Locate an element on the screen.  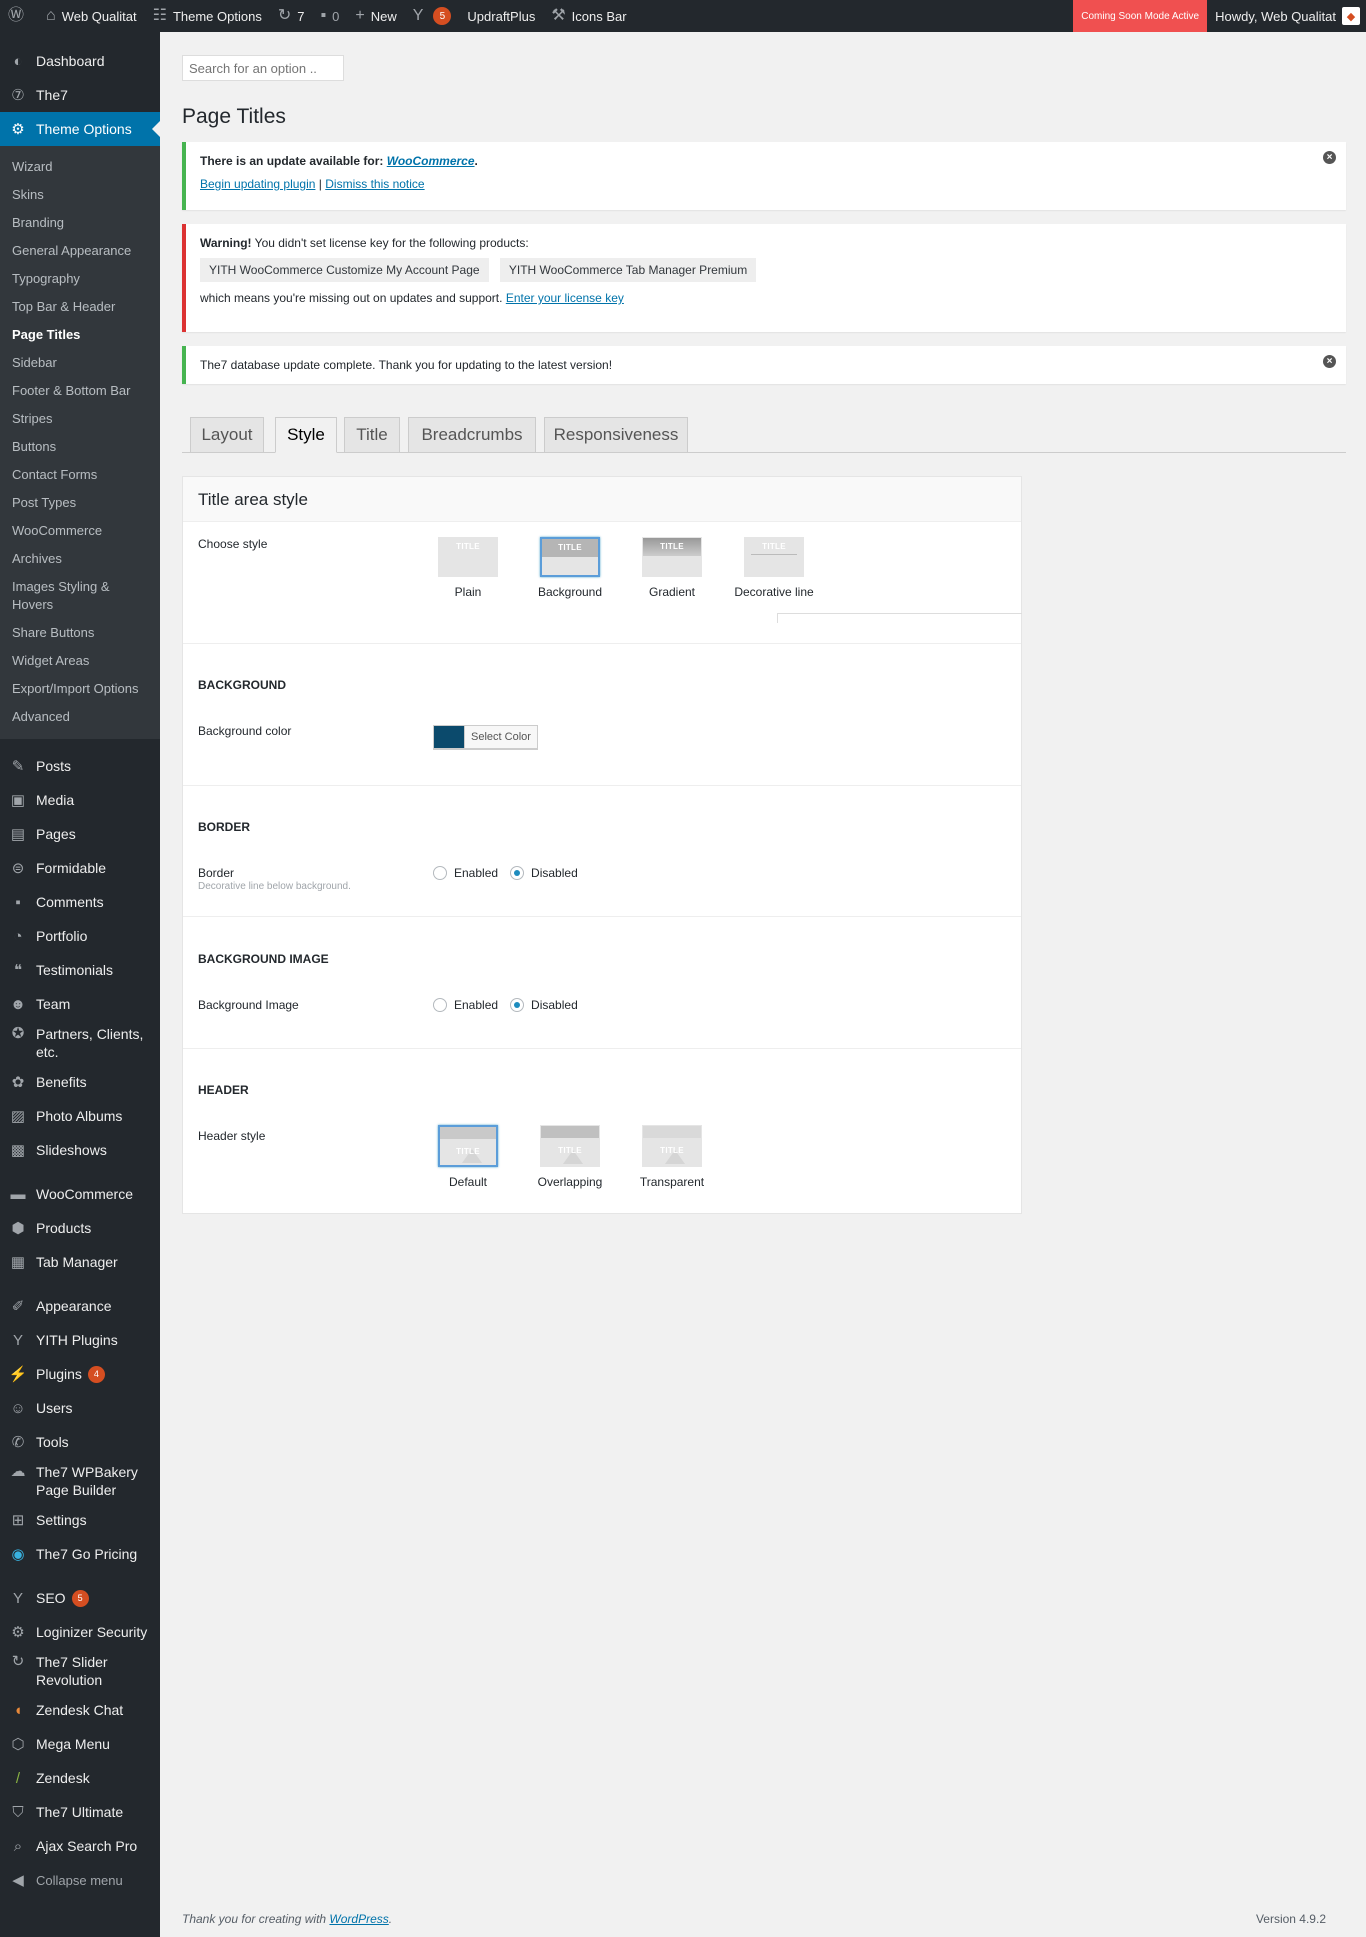
submenu-widget-areas: Widget Areas is located at coordinates (80, 661).